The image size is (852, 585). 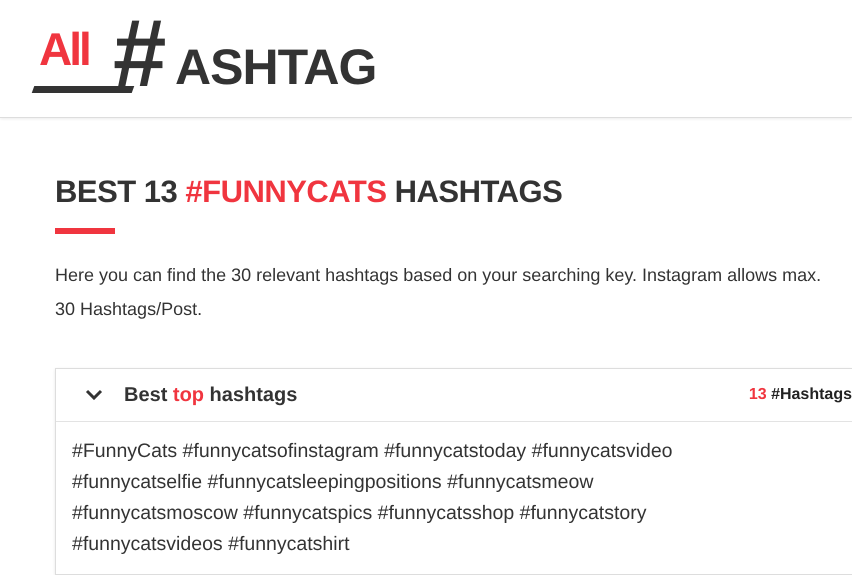 I want to click on hashtag-count: 13 #Hashtags, so click(x=800, y=395).